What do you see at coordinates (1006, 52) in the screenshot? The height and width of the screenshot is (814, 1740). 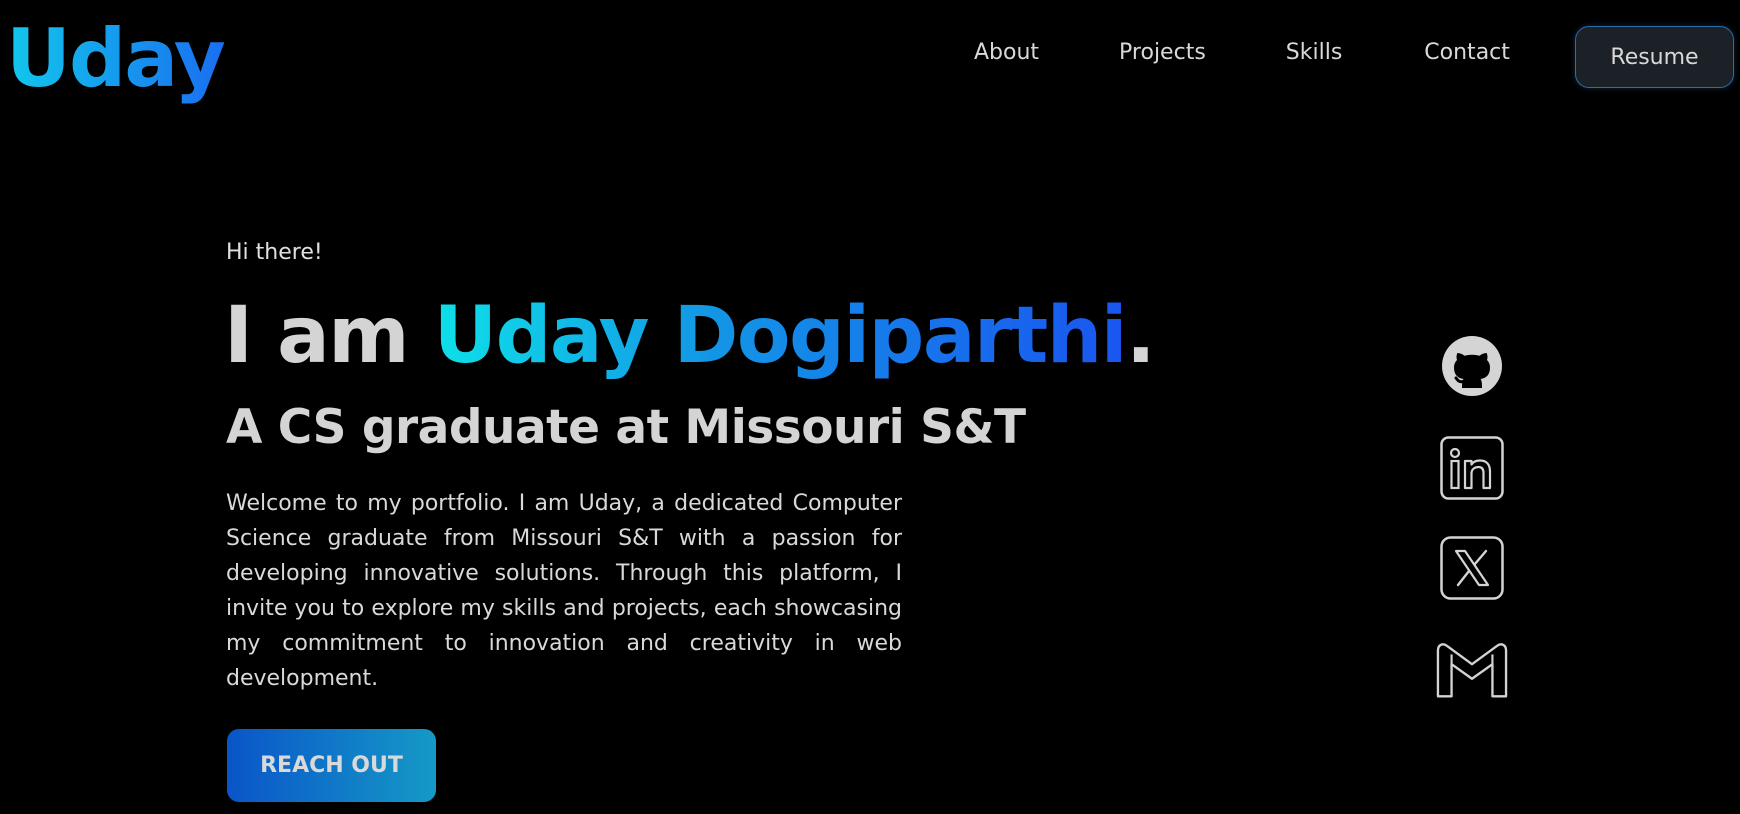 I see `nav-link-about: About` at bounding box center [1006, 52].